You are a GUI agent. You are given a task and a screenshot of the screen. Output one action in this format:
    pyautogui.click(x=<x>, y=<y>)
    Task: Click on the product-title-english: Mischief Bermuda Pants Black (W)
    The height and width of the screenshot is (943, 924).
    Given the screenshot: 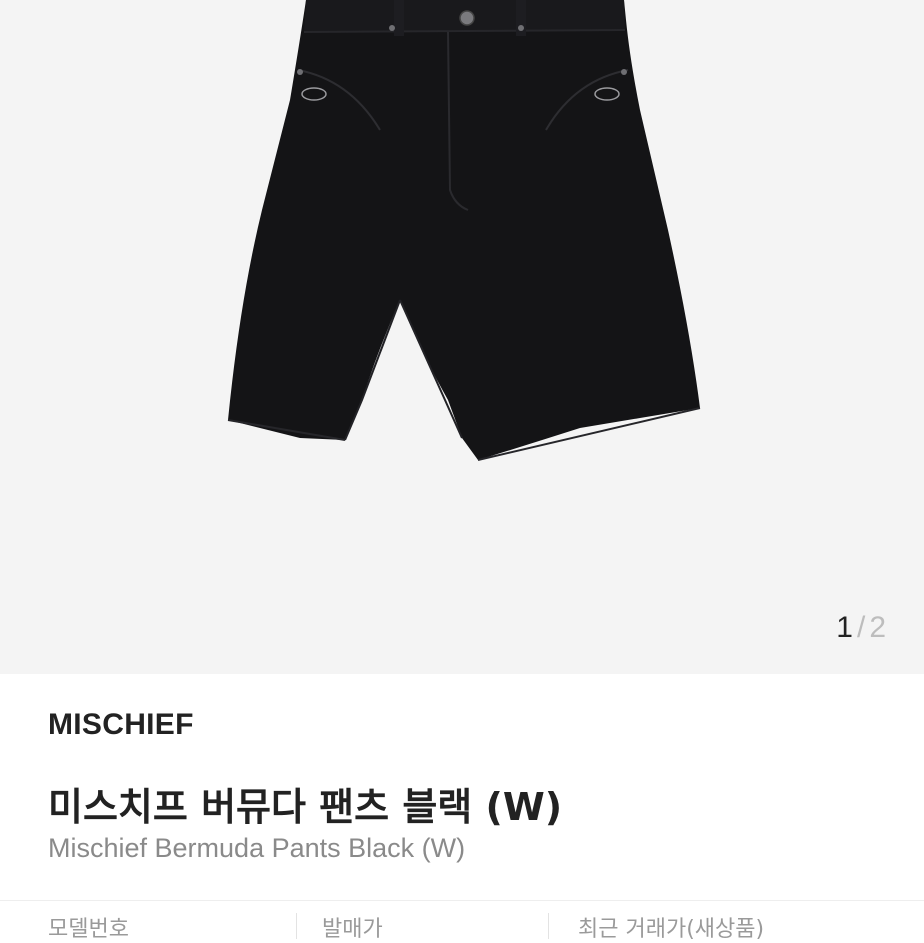 What is the action you would take?
    pyautogui.click(x=257, y=848)
    